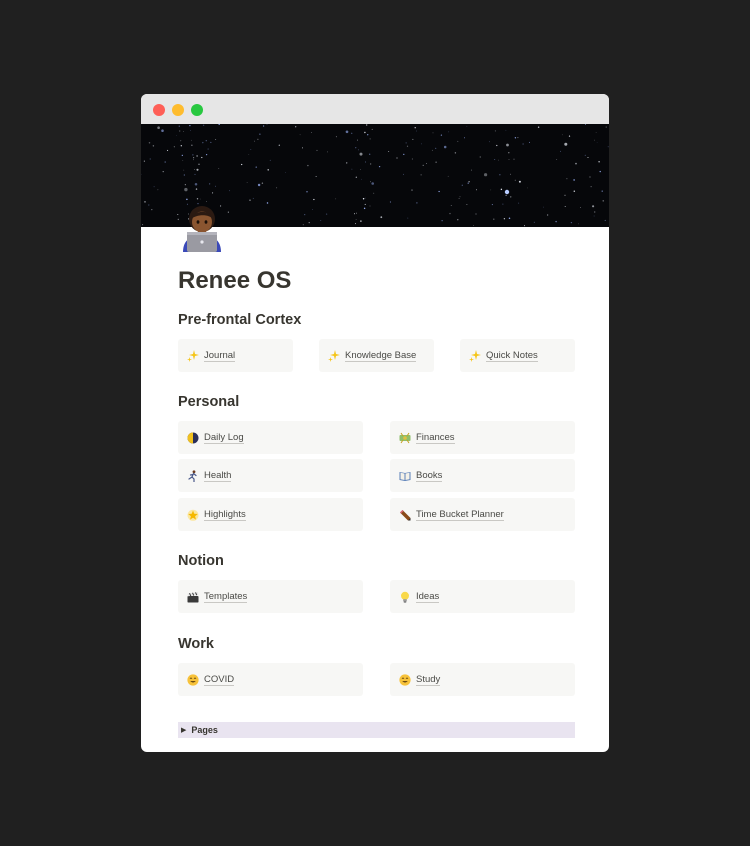 This screenshot has height=846, width=750. What do you see at coordinates (193, 679) in the screenshot?
I see `smiley-icon` at bounding box center [193, 679].